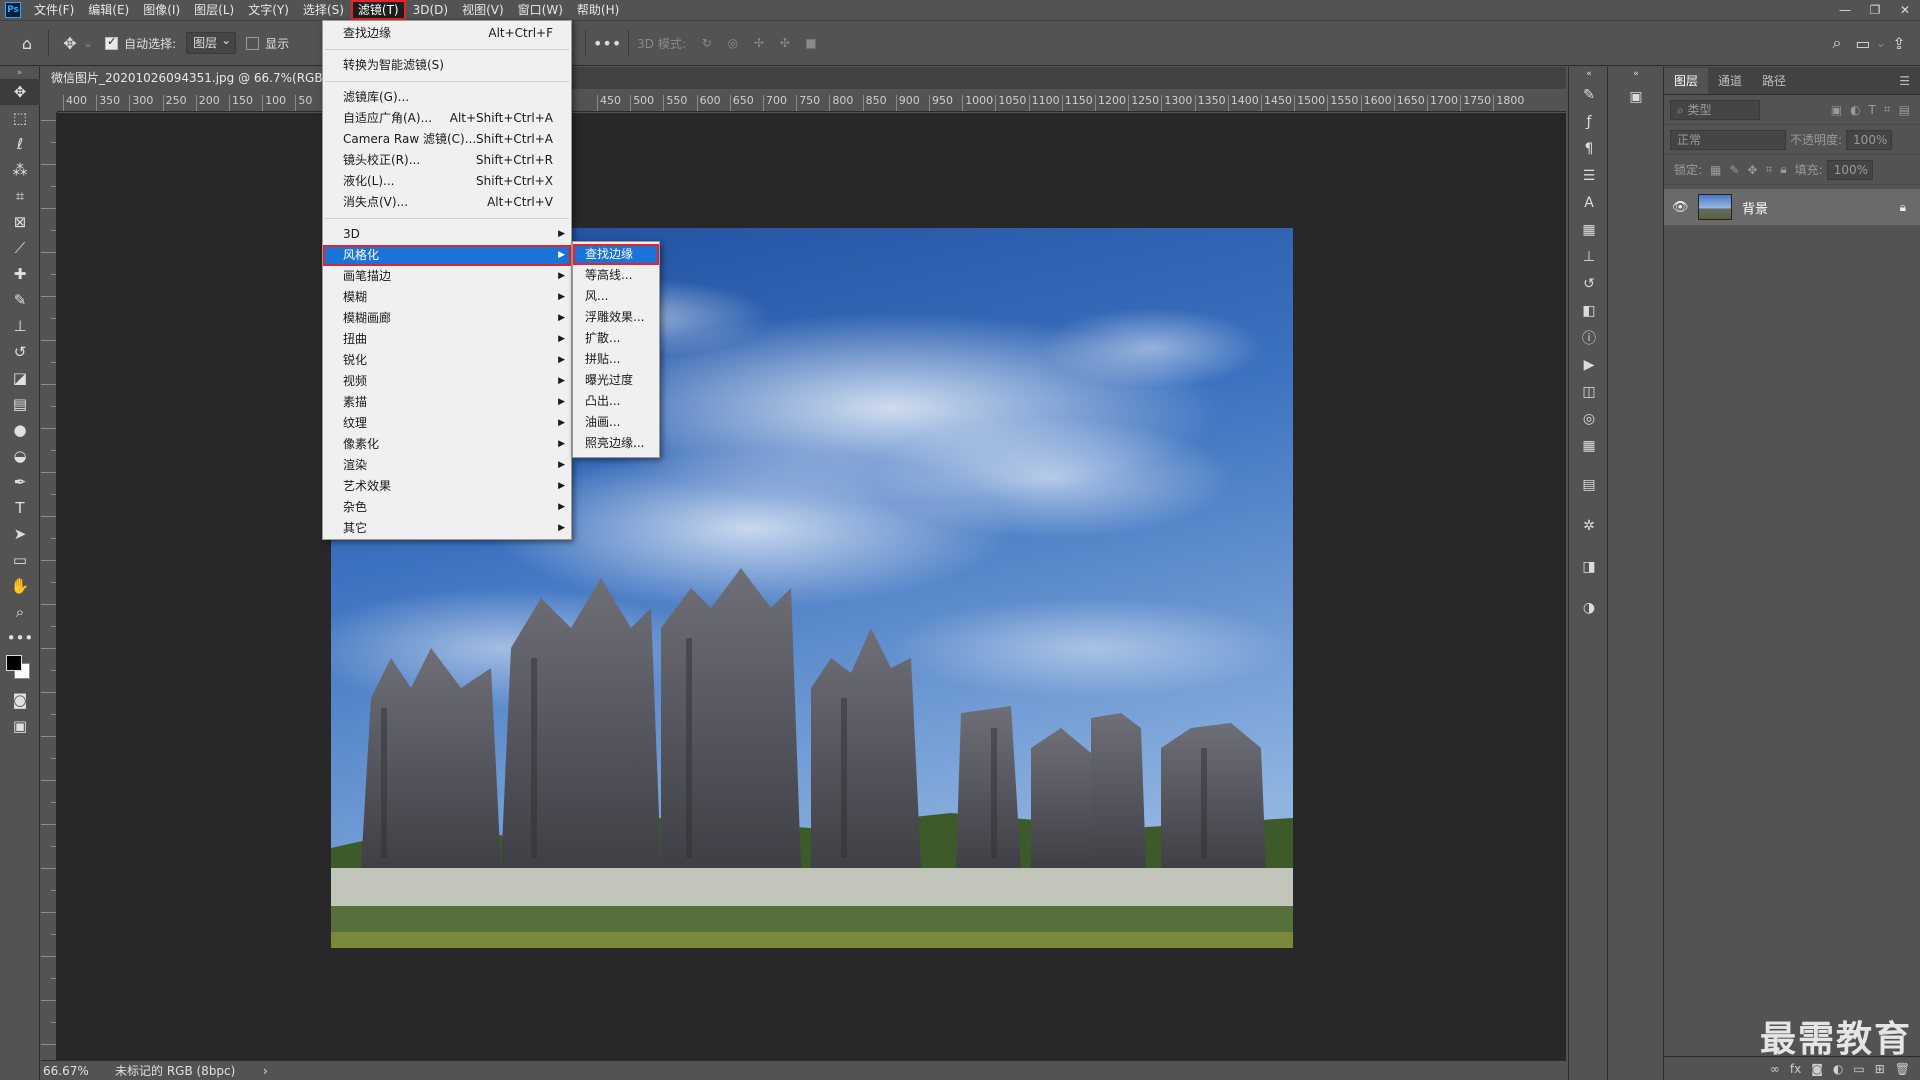 Image resolution: width=1920 pixels, height=1080 pixels. What do you see at coordinates (1589, 566) in the screenshot?
I see `timeline-icon: ◨` at bounding box center [1589, 566].